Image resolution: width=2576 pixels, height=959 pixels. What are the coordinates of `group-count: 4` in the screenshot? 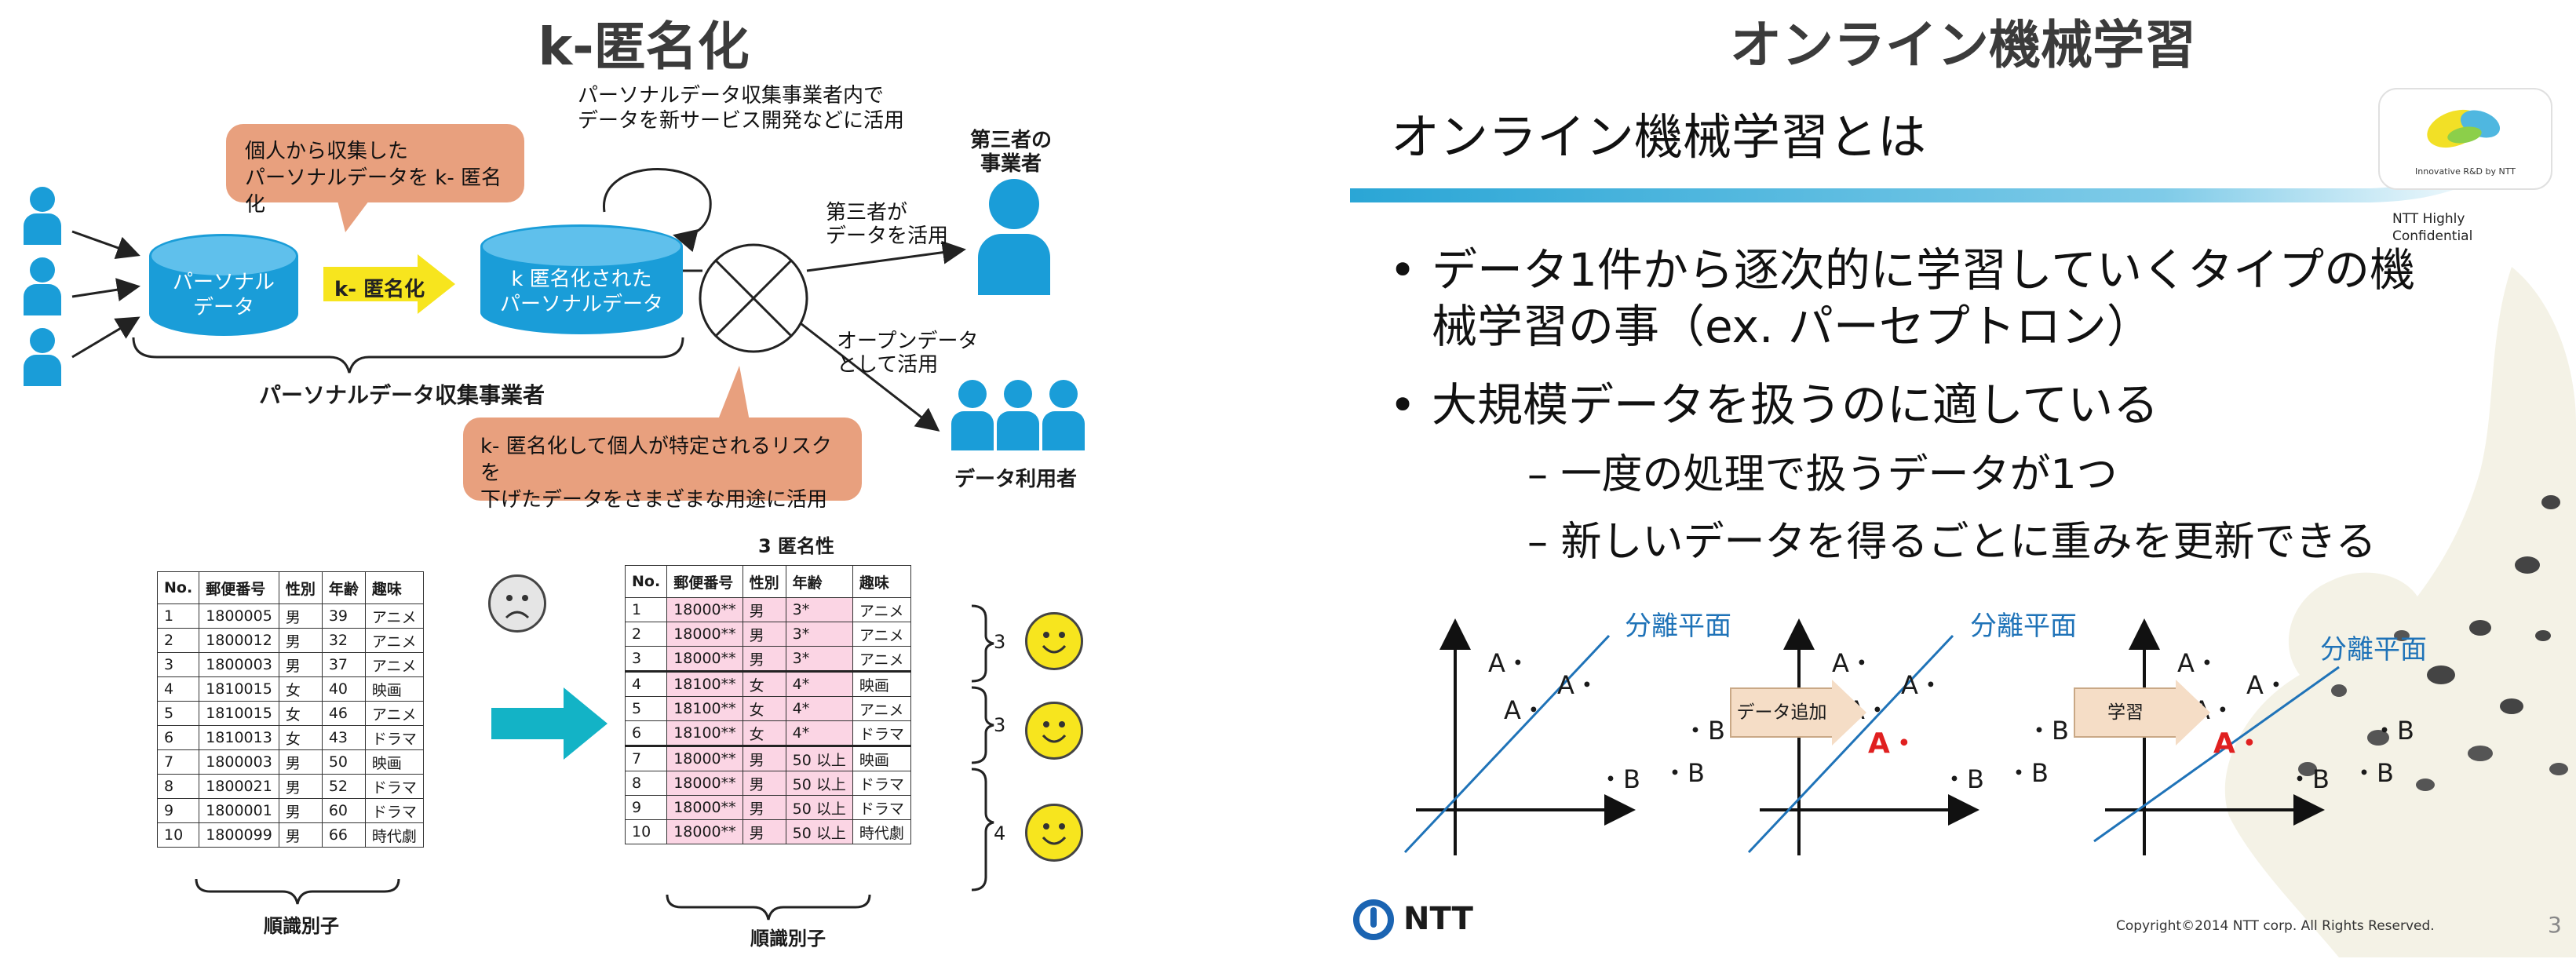 It's located at (1000, 833).